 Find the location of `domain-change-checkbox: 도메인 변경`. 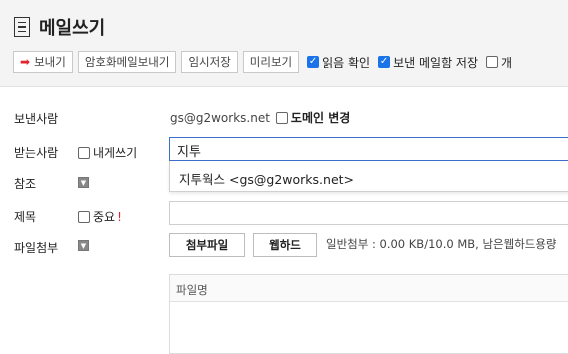

domain-change-checkbox: 도메인 변경 is located at coordinates (313, 117).